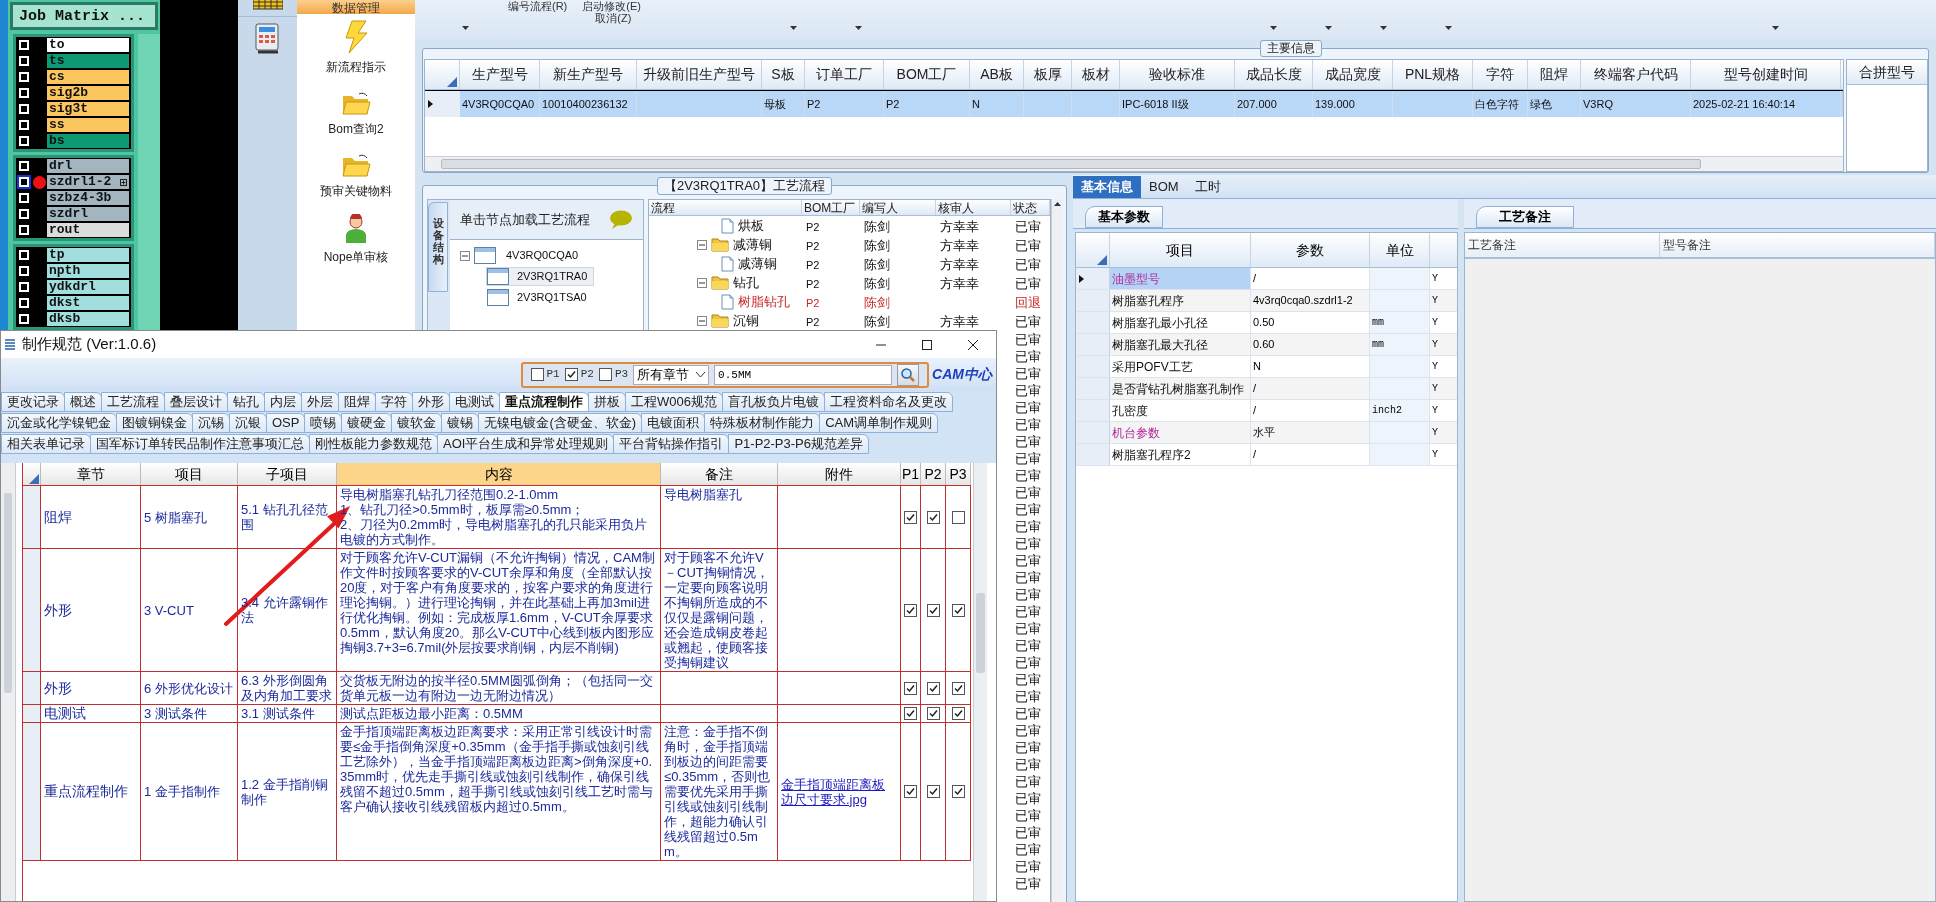 The image size is (1936, 902). What do you see at coordinates (588, 74) in the screenshot?
I see `column-header: 新生产型号` at bounding box center [588, 74].